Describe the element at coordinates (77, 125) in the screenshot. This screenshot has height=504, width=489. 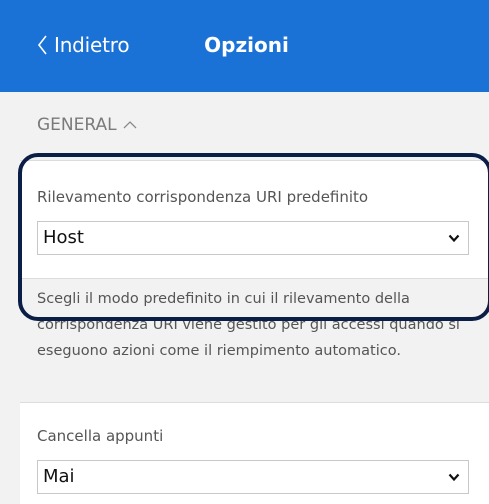
I see `section-title: GENERAL` at that location.